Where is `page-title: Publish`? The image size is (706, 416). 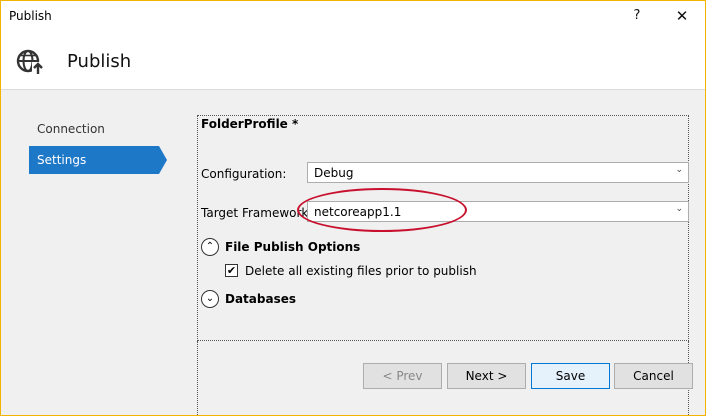 page-title: Publish is located at coordinates (99, 61).